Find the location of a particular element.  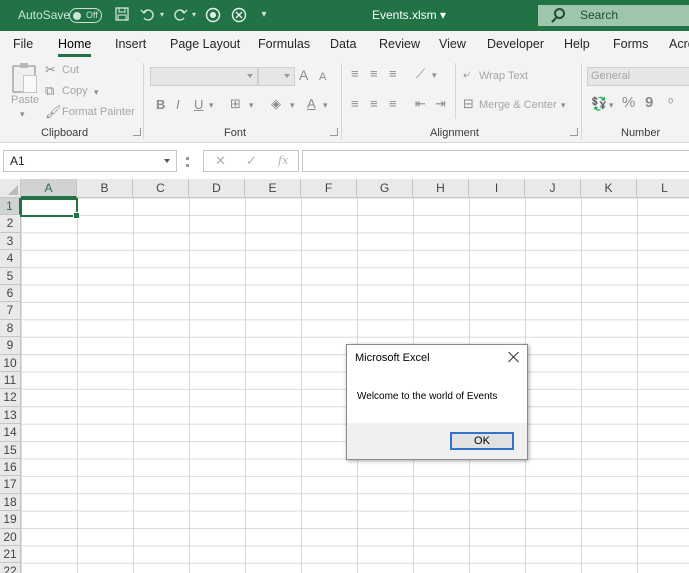

paste-icon is located at coordinates (24, 78).